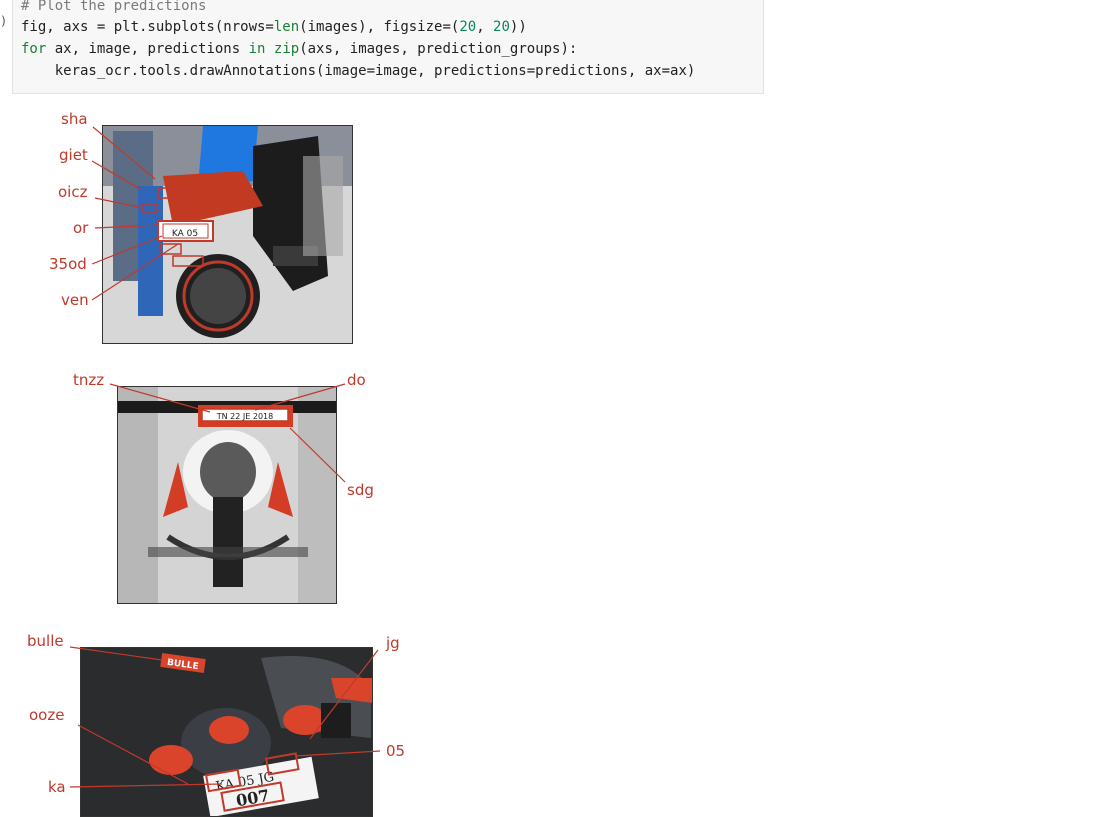  Describe the element at coordinates (257, 49) in the screenshot. I see `code-keyword: in` at that location.